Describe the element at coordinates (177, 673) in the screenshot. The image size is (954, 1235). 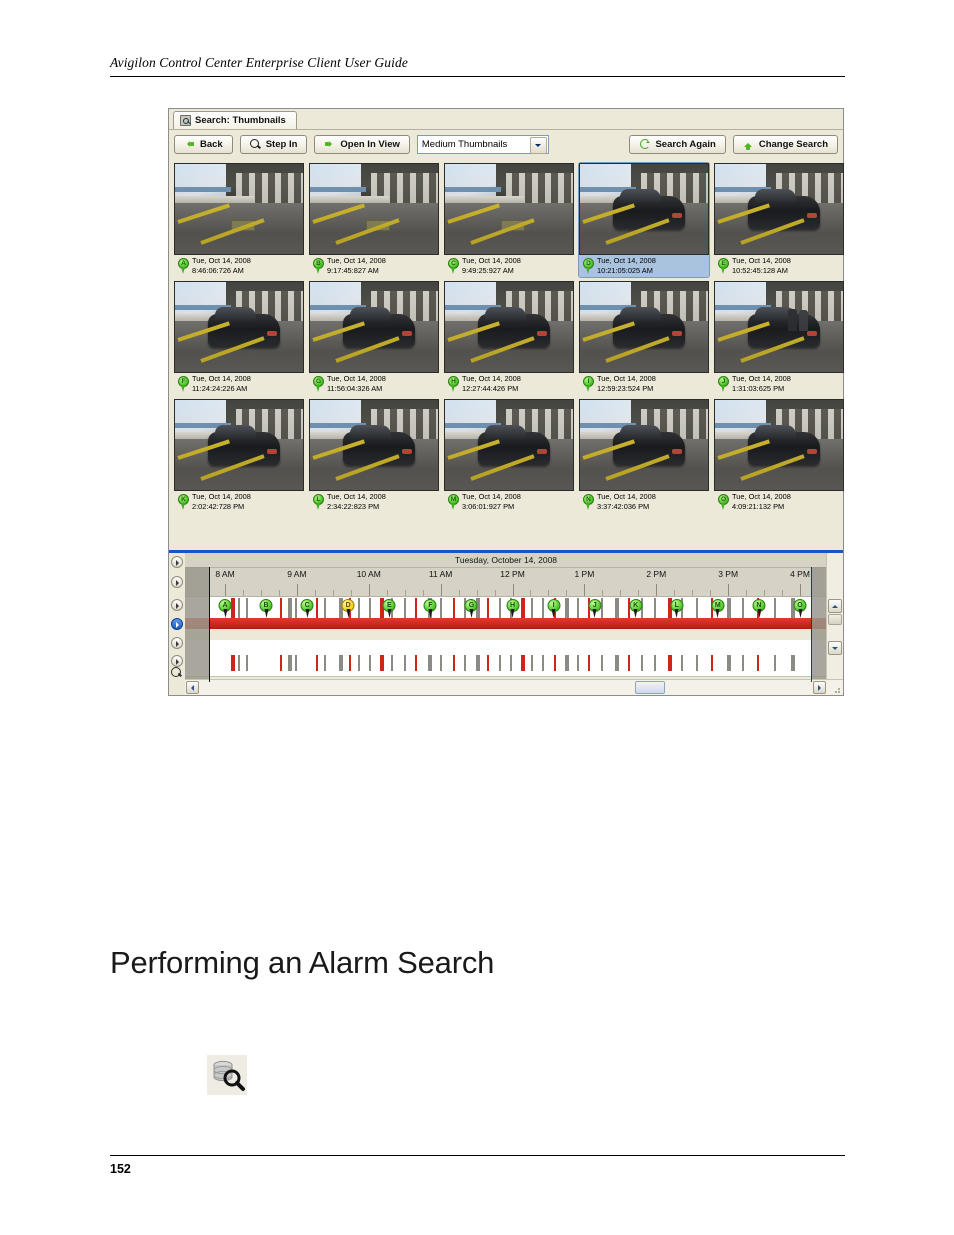
I see `timeline-zoom-icon` at that location.